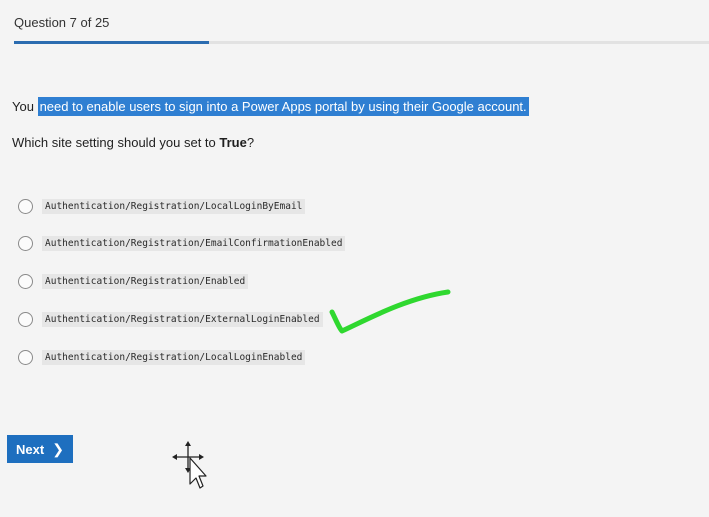 Image resolution: width=709 pixels, height=517 pixels. What do you see at coordinates (111, 42) in the screenshot?
I see `progress-bar-fill` at bounding box center [111, 42].